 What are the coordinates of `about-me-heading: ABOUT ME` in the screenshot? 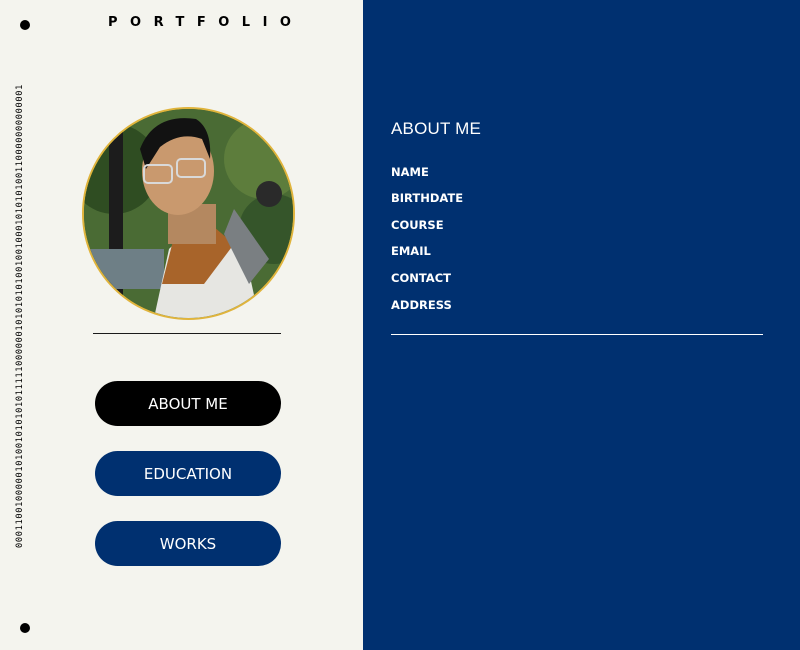 It's located at (436, 128).